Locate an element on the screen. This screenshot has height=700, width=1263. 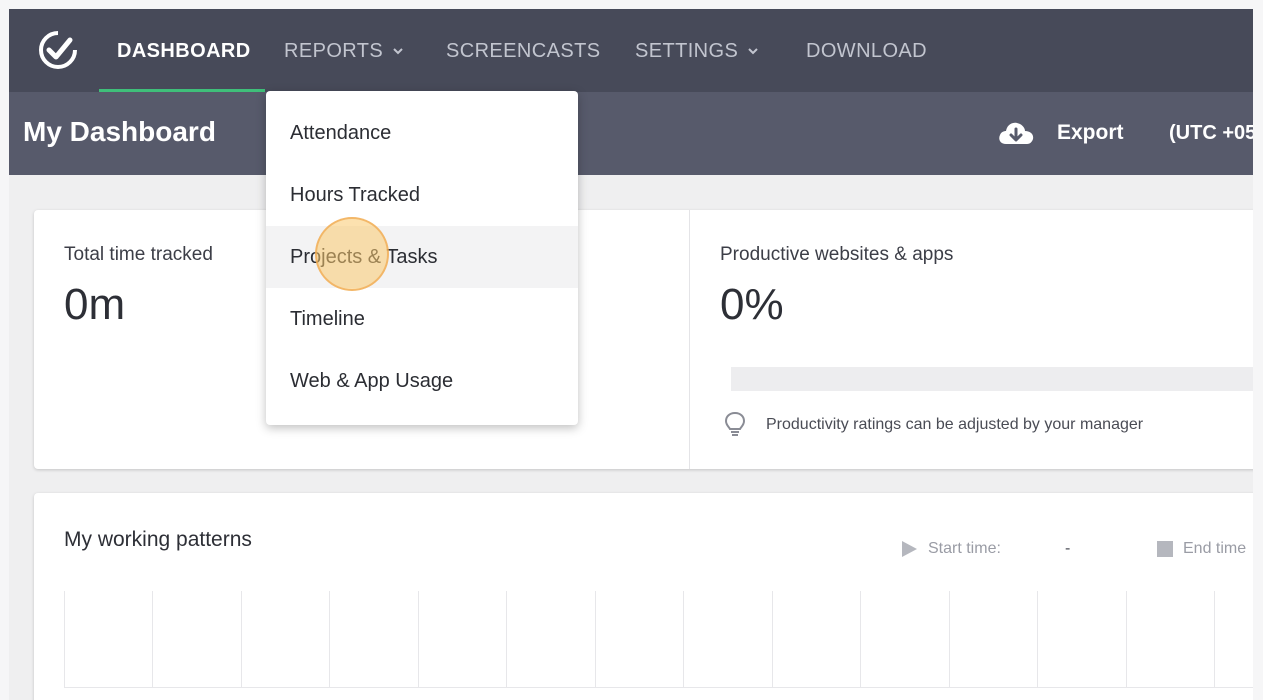
page-title: My Dashboard is located at coordinates (119, 131).